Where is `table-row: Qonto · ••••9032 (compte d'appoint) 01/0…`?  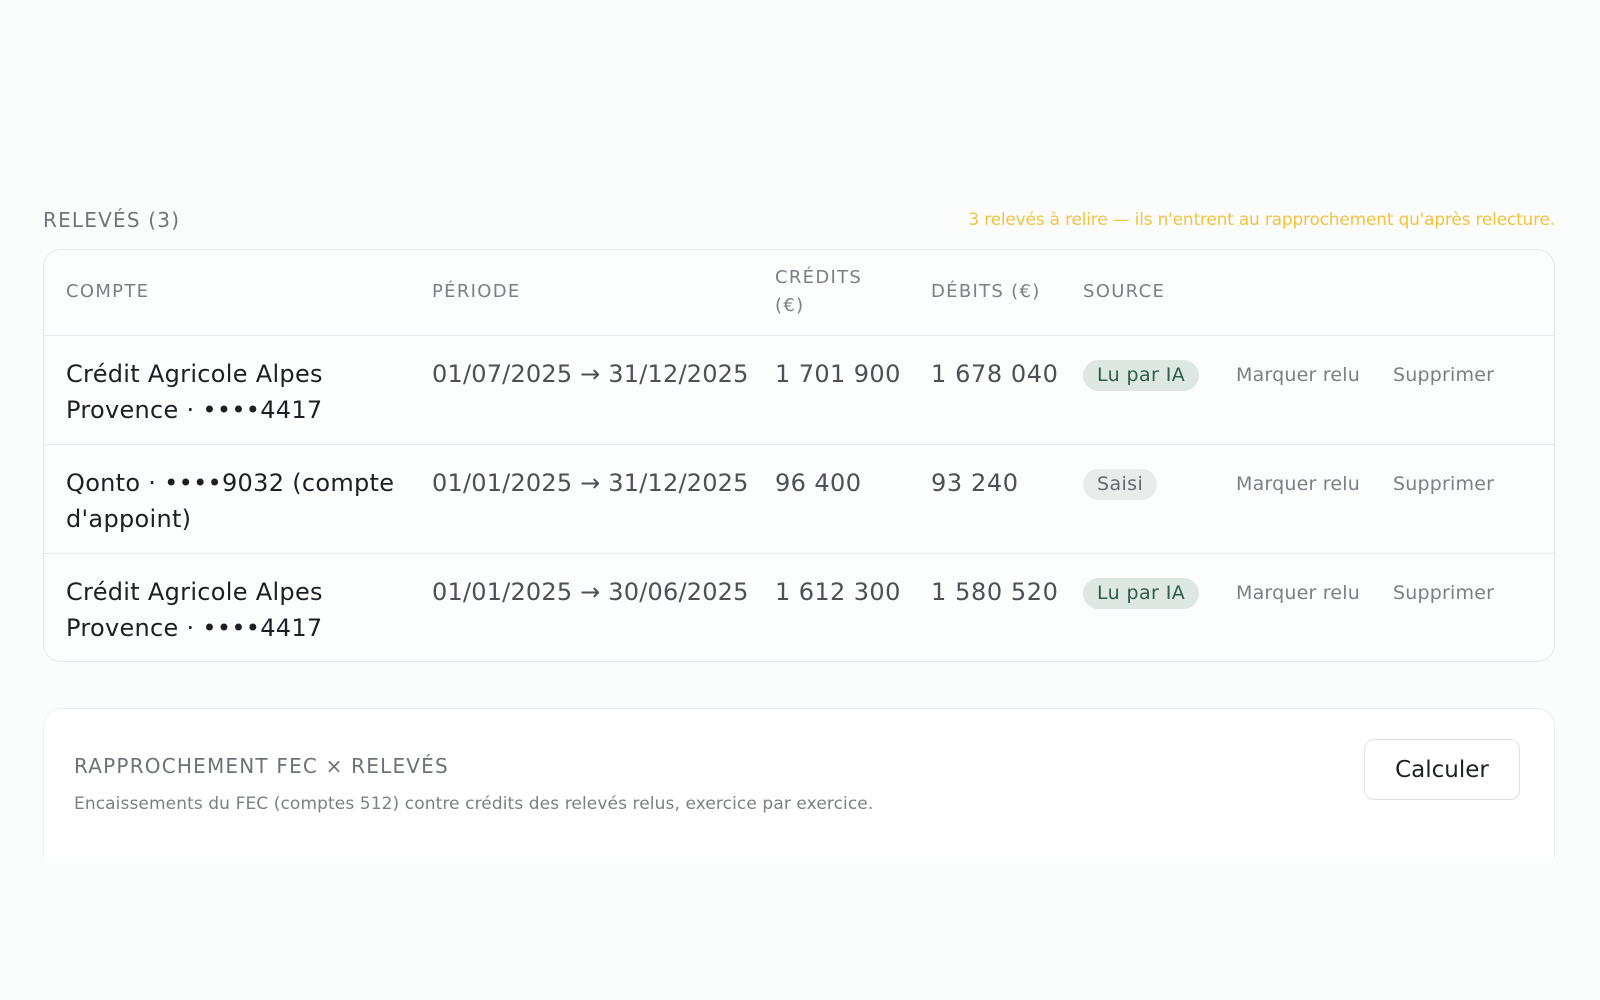 table-row: Qonto · ••••9032 (compte d'appoint) 01/0… is located at coordinates (799, 499).